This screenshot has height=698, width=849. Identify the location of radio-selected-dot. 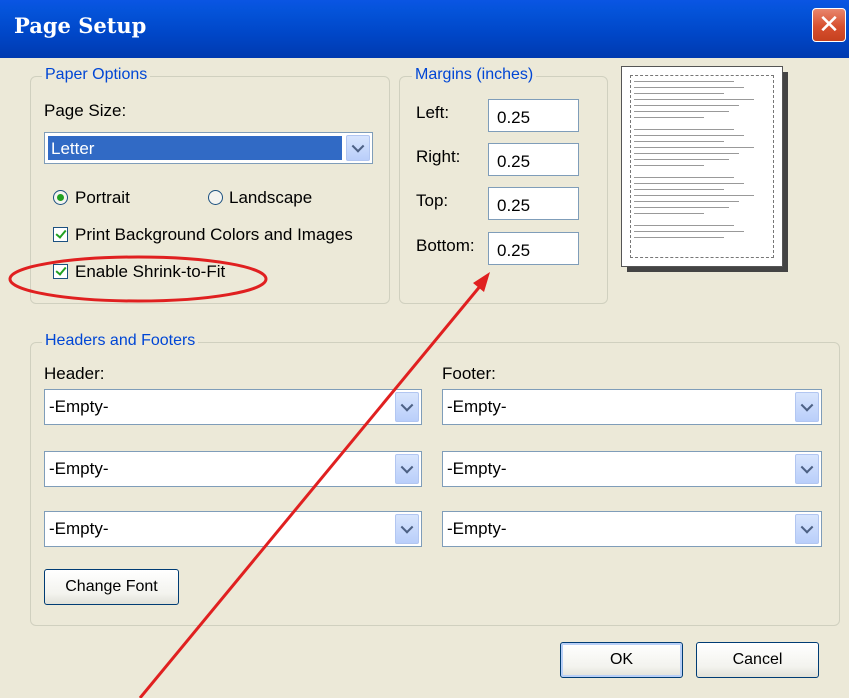
(60, 197).